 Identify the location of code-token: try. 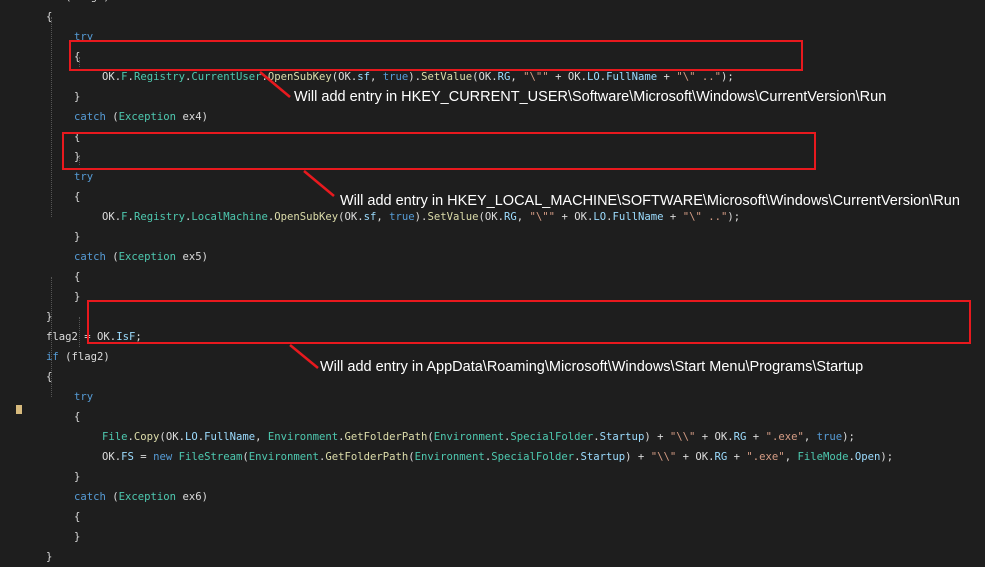
(84, 177).